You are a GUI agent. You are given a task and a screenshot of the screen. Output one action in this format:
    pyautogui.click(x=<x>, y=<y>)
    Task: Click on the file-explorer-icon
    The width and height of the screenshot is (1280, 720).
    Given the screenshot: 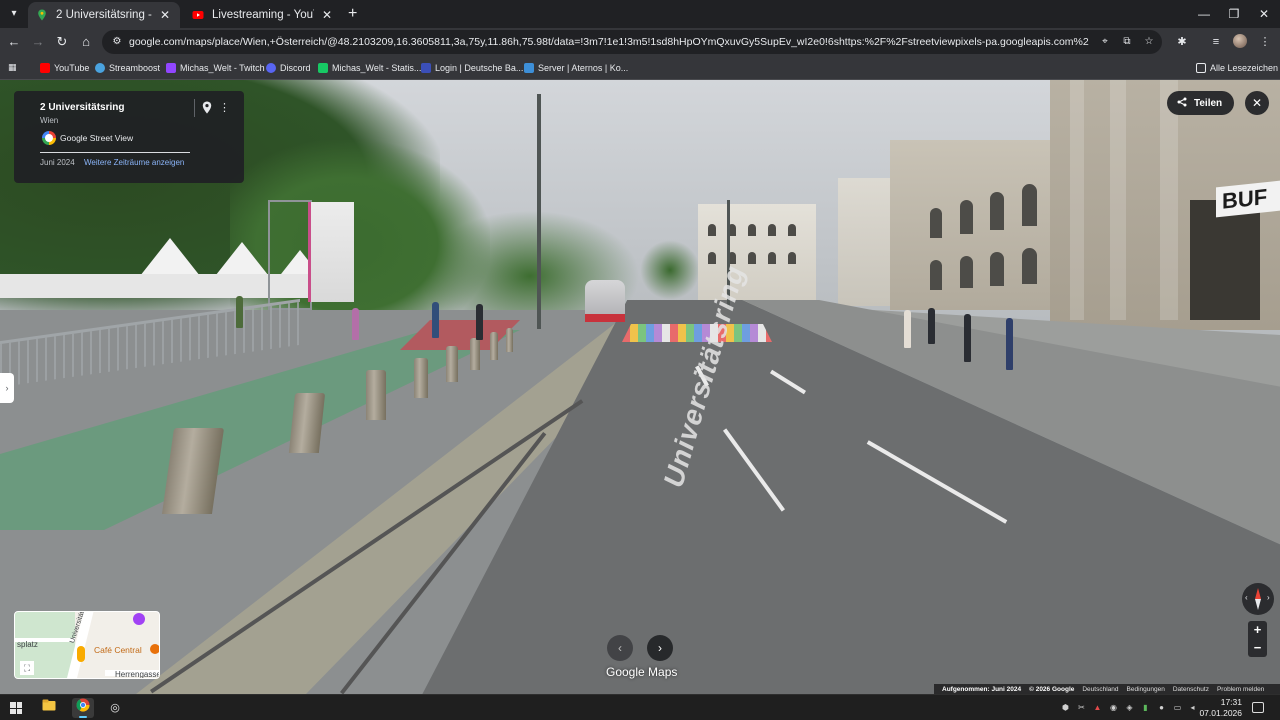 What is the action you would take?
    pyautogui.click(x=49, y=708)
    